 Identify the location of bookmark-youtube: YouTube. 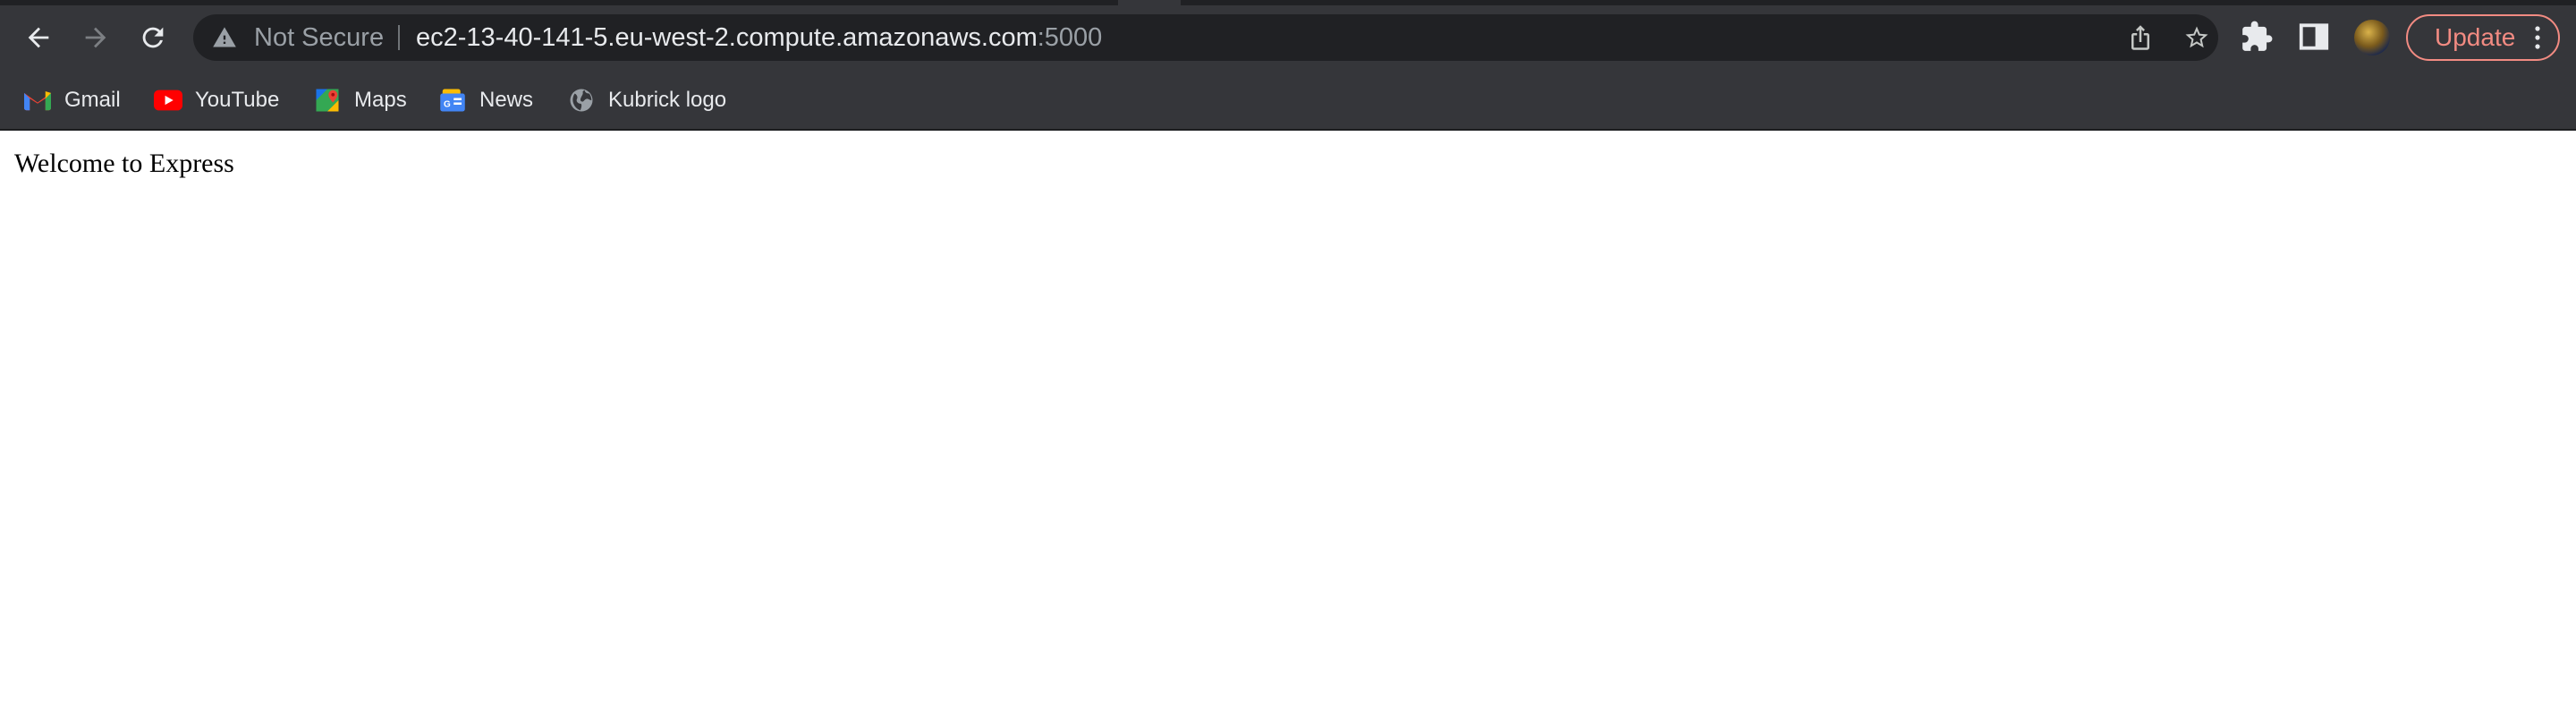
(216, 100).